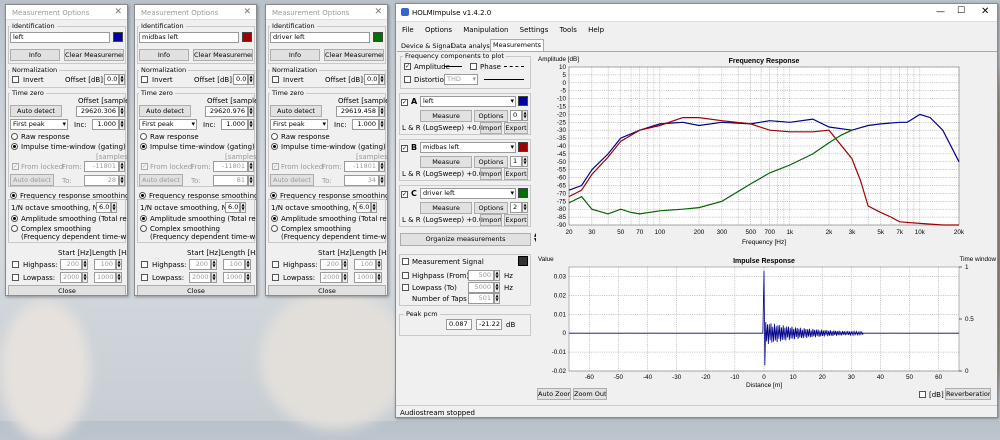 This screenshot has width=1000, height=440. Describe the element at coordinates (461, 79) in the screenshot. I see `distortion-select: THD` at that location.